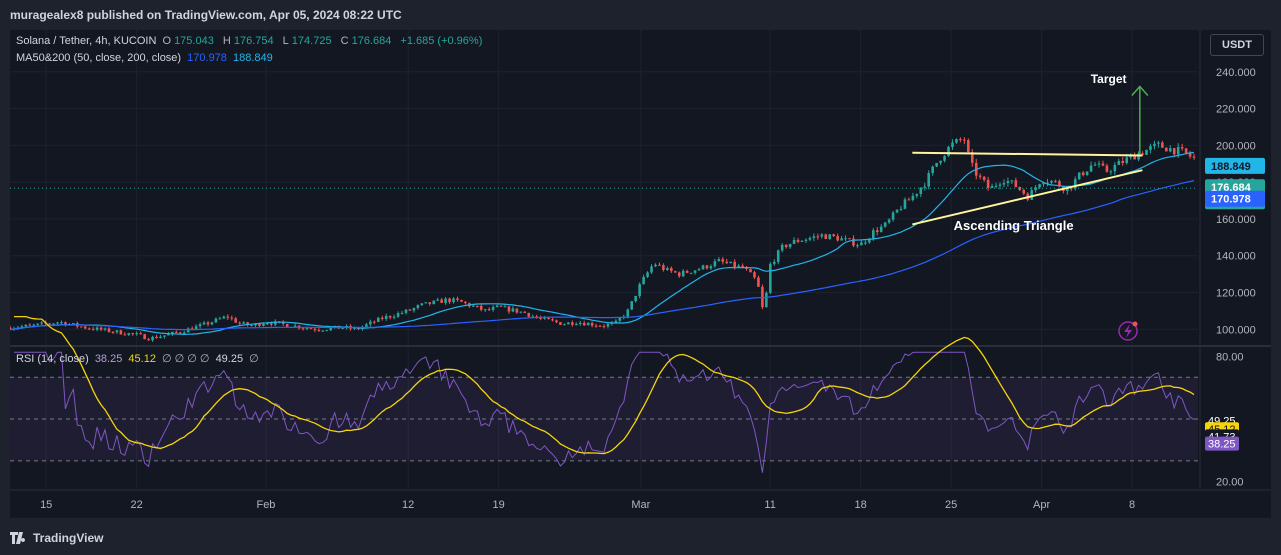 This screenshot has height=555, width=1281. Describe the element at coordinates (441, 41) in the screenshot. I see `change-value: +1.685 (+0.96%)` at that location.